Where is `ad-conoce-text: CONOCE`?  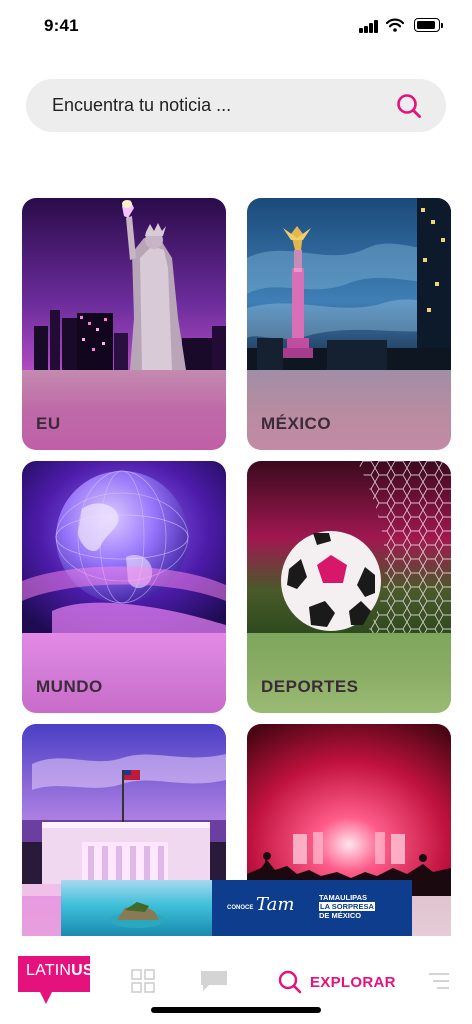 ad-conoce-text: CONOCE is located at coordinates (240, 908).